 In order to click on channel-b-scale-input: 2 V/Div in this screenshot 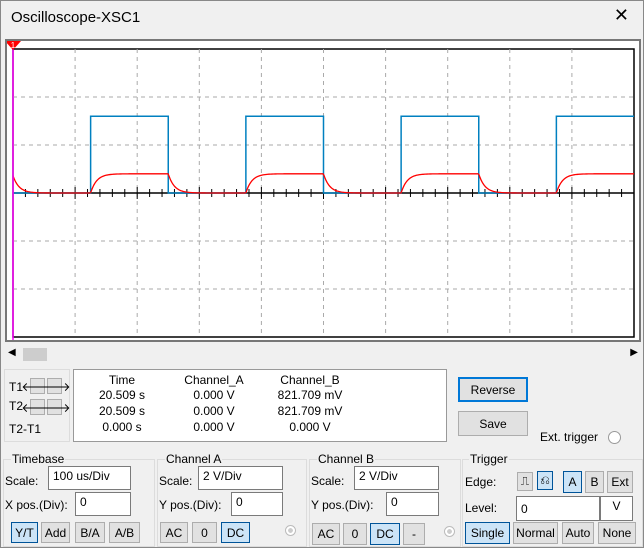, I will do `click(396, 478)`.